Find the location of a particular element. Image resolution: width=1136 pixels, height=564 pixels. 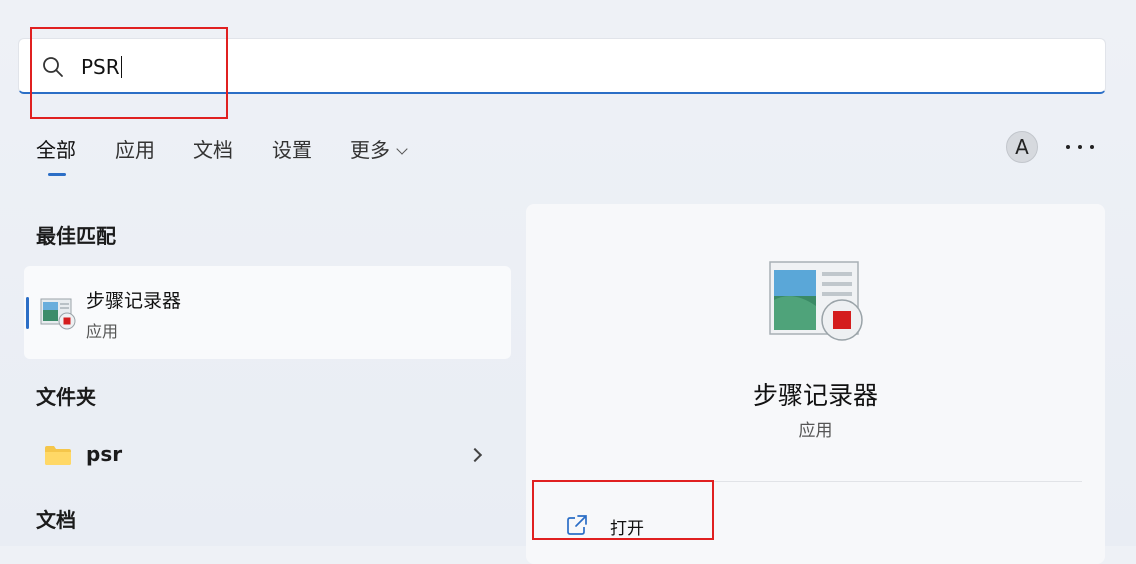

more-icon is located at coordinates (1080, 147).